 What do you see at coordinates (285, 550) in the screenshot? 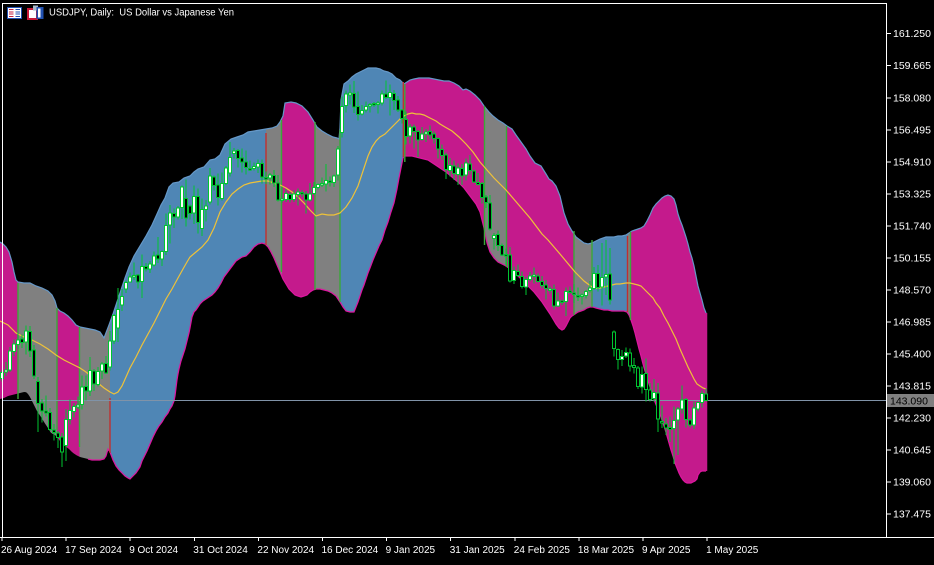
I see `svg-text: 22 Nov 2024` at bounding box center [285, 550].